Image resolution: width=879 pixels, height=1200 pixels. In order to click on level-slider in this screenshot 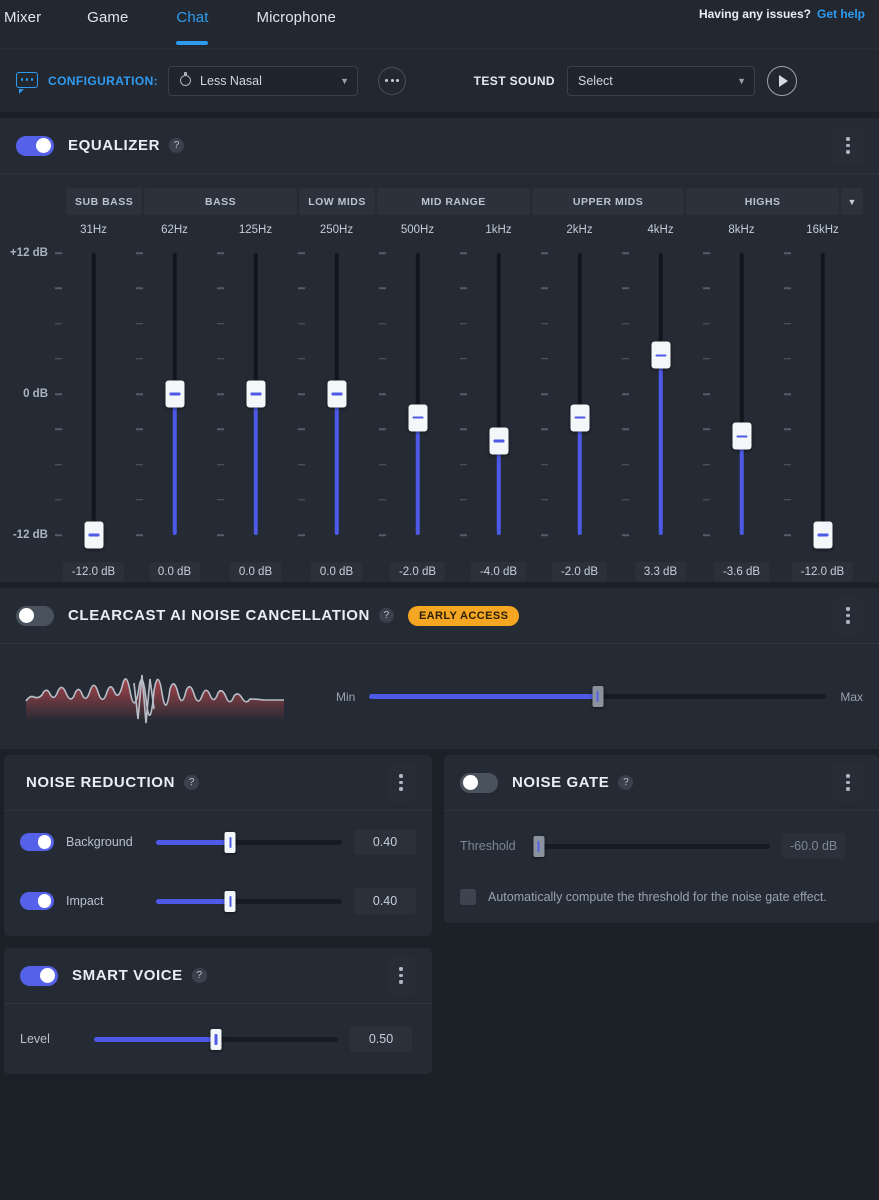, I will do `click(216, 1039)`.